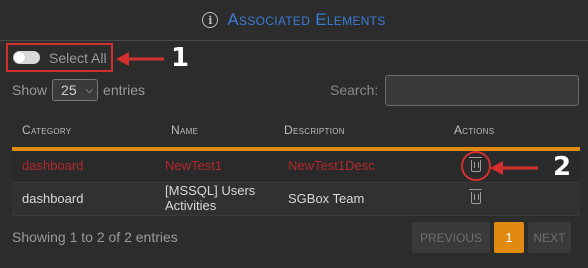 This screenshot has width=588, height=268. I want to click on annotation-number-2: 2, so click(562, 167).